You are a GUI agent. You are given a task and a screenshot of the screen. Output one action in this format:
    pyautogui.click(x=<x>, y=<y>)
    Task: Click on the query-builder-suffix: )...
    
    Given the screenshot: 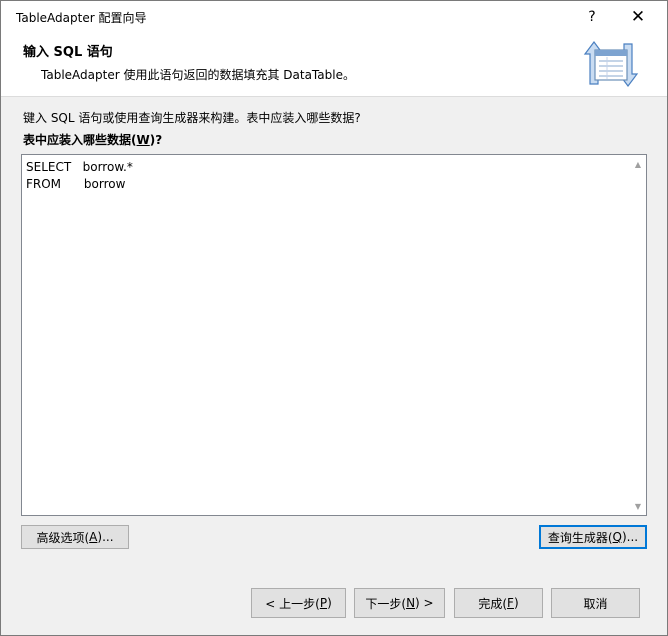 What is the action you would take?
    pyautogui.click(x=630, y=537)
    